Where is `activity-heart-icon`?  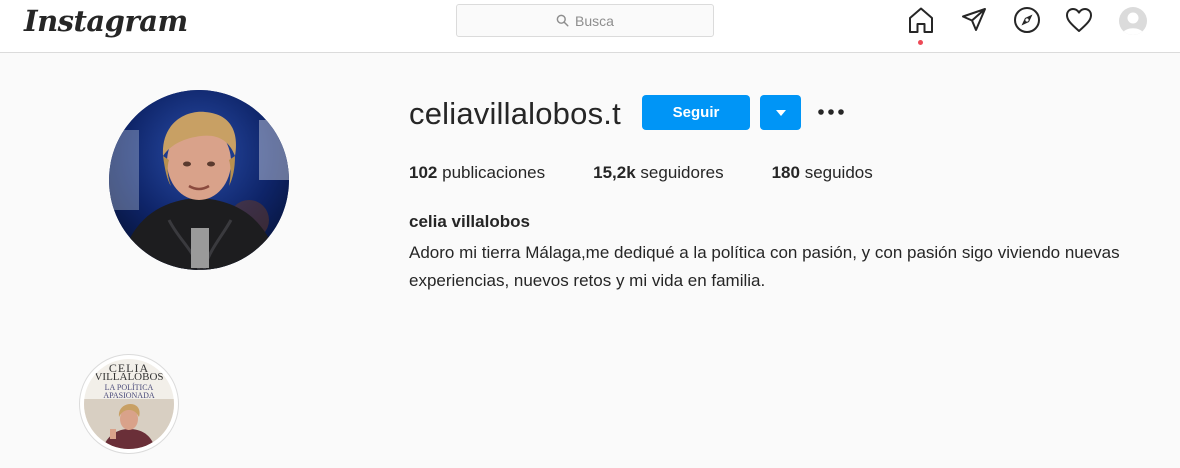 activity-heart-icon is located at coordinates (1079, 20).